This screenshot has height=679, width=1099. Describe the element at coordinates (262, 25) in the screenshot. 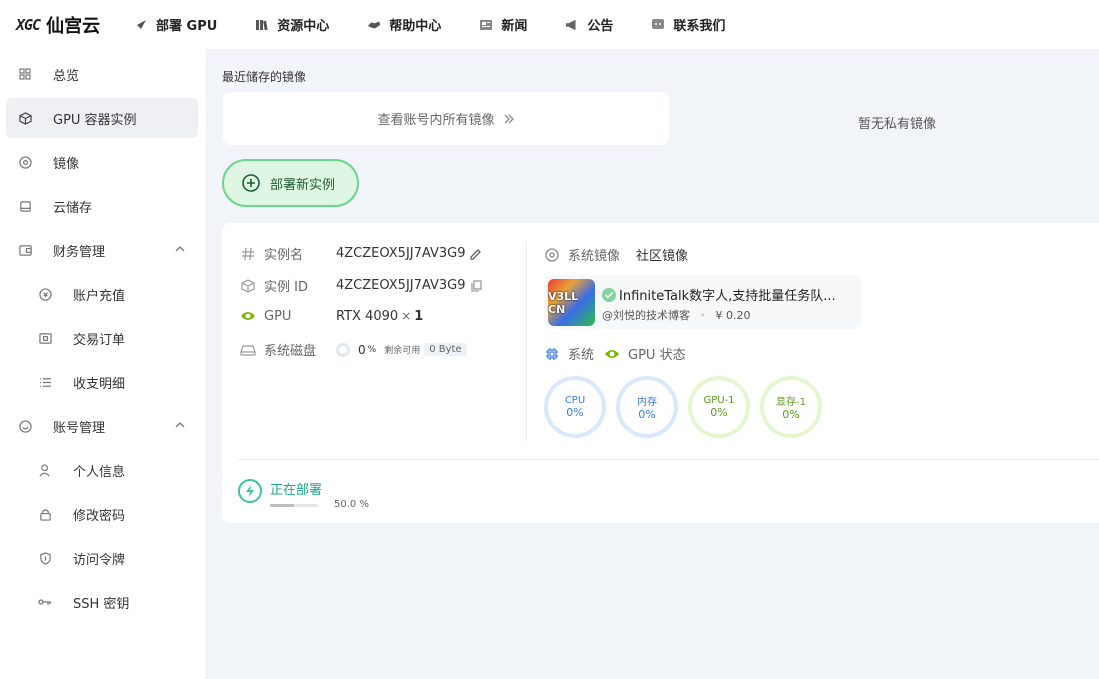

I see `books-icon` at that location.